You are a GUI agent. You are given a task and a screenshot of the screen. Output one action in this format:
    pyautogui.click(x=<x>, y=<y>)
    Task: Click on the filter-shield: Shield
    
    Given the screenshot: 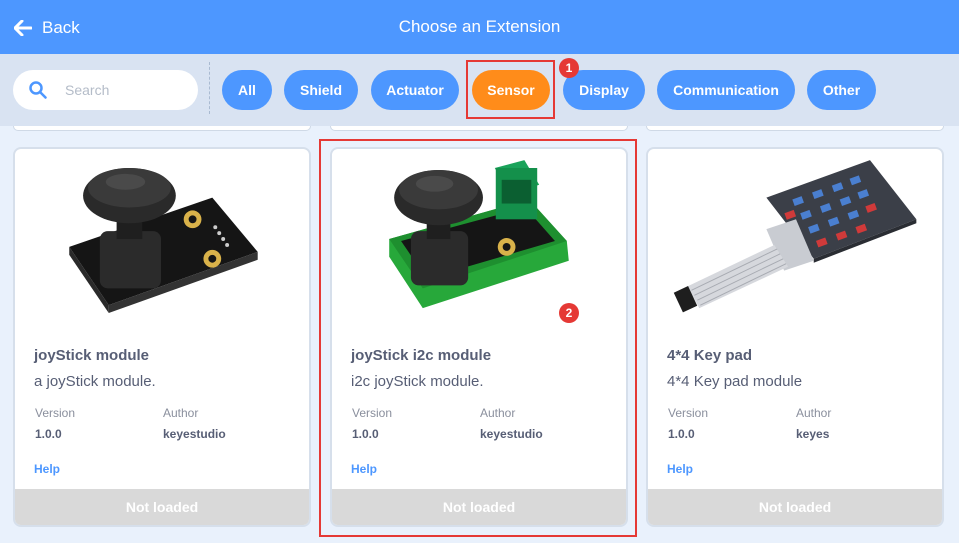 What is the action you would take?
    pyautogui.click(x=321, y=90)
    